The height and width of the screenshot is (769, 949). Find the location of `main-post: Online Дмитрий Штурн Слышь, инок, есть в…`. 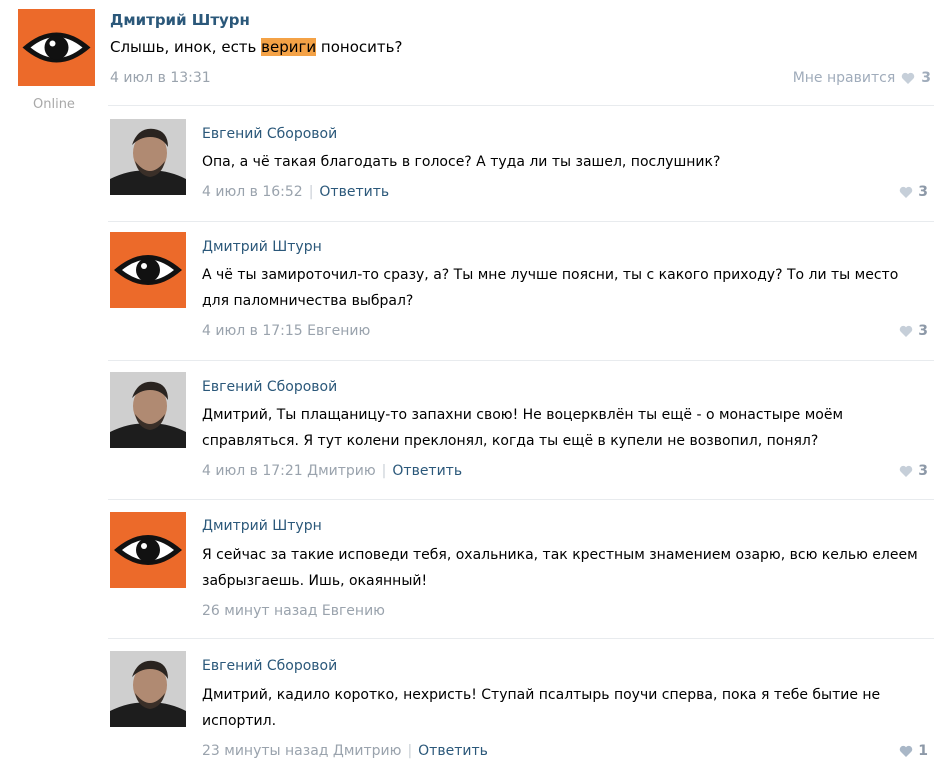

main-post: Online Дмитрий Штурн Слышь, инок, есть в… is located at coordinates (474, 57).